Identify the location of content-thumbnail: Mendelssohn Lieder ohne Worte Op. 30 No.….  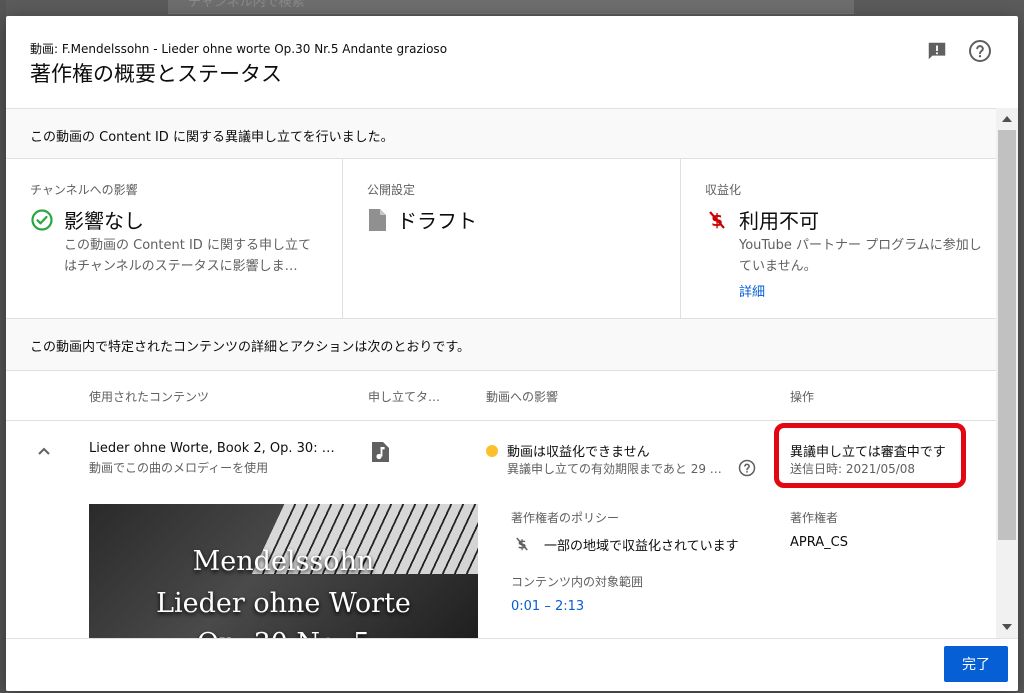
(283, 571).